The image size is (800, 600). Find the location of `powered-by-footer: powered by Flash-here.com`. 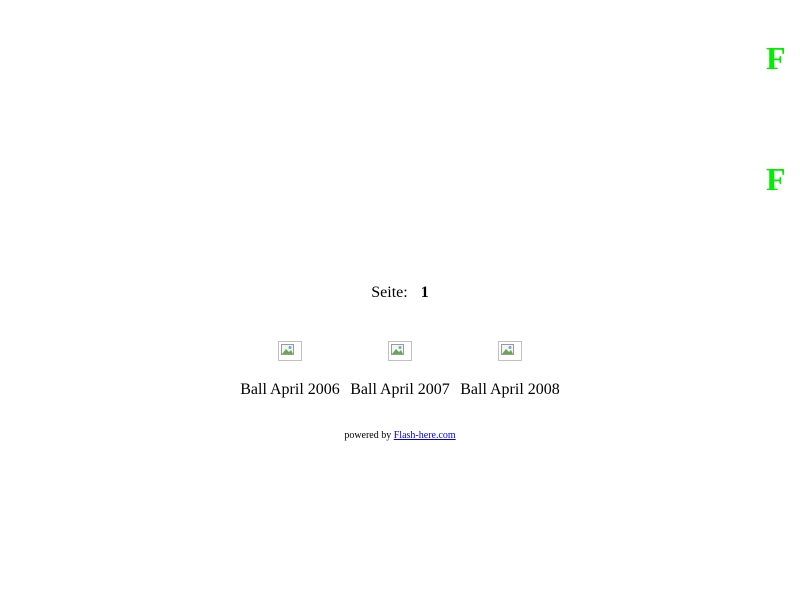

powered-by-footer: powered by Flash-here.com is located at coordinates (400, 436).